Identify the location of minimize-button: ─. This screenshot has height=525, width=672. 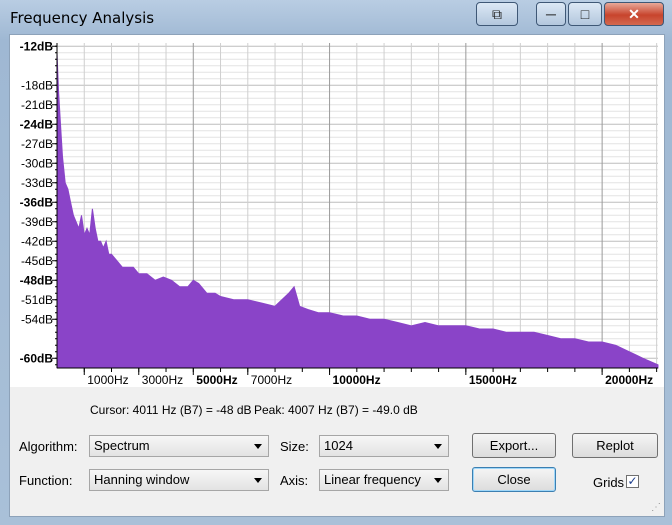
(551, 14).